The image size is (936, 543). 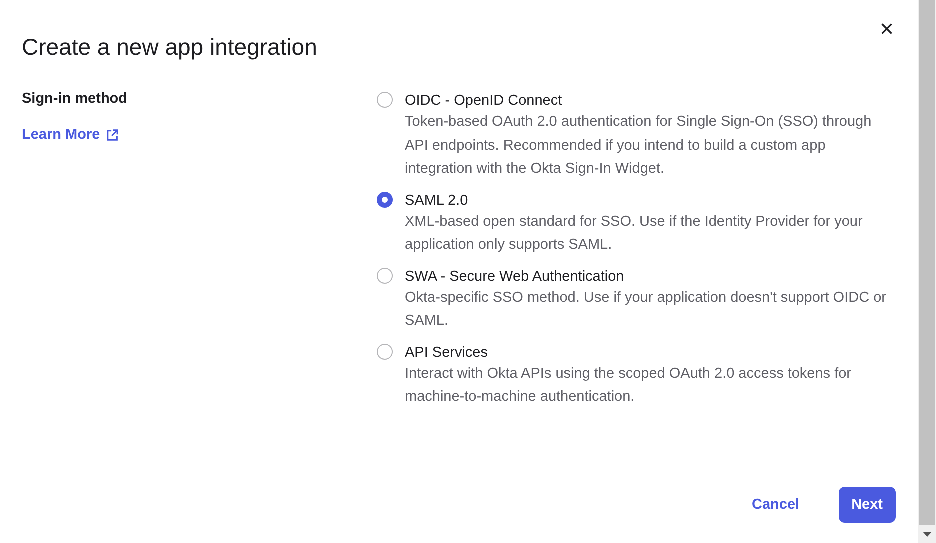 I want to click on option-label: API Services, so click(x=650, y=352).